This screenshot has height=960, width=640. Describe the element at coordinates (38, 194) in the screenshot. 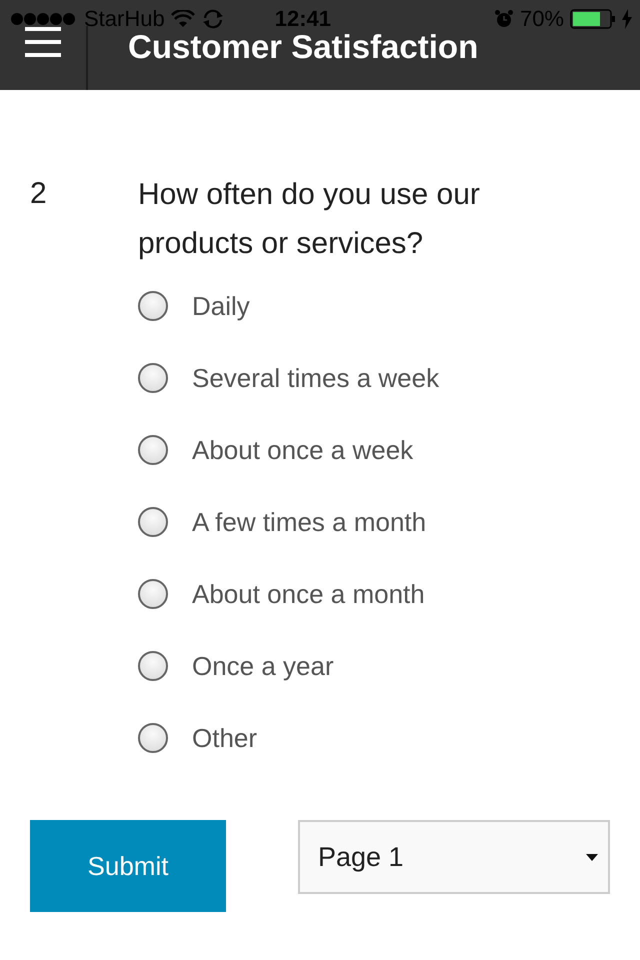

I see `question-number: 2` at that location.